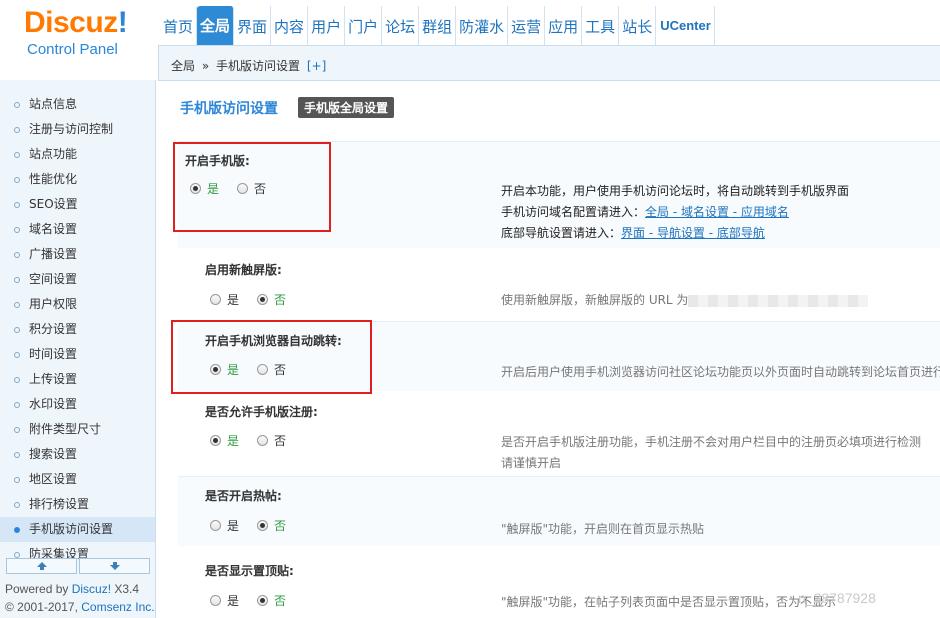  What do you see at coordinates (290, 25) in the screenshot?
I see `nav-content: 内容` at bounding box center [290, 25].